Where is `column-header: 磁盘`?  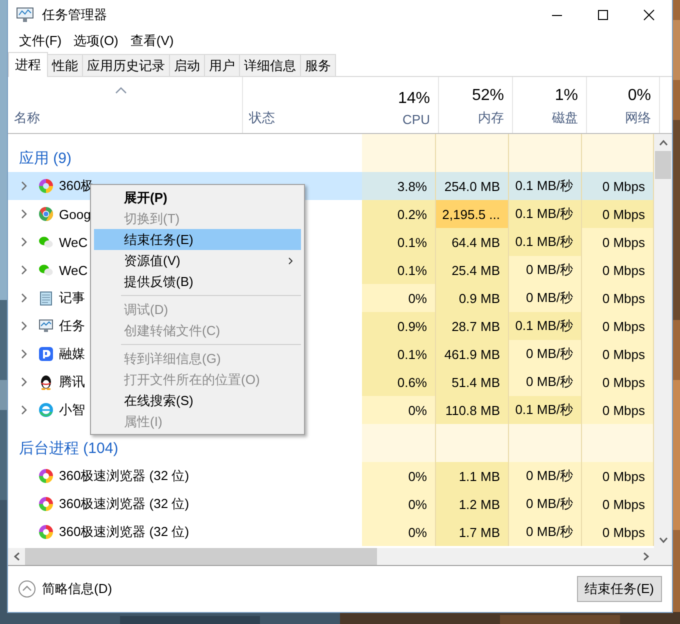
column-header: 磁盘 is located at coordinates (569, 121).